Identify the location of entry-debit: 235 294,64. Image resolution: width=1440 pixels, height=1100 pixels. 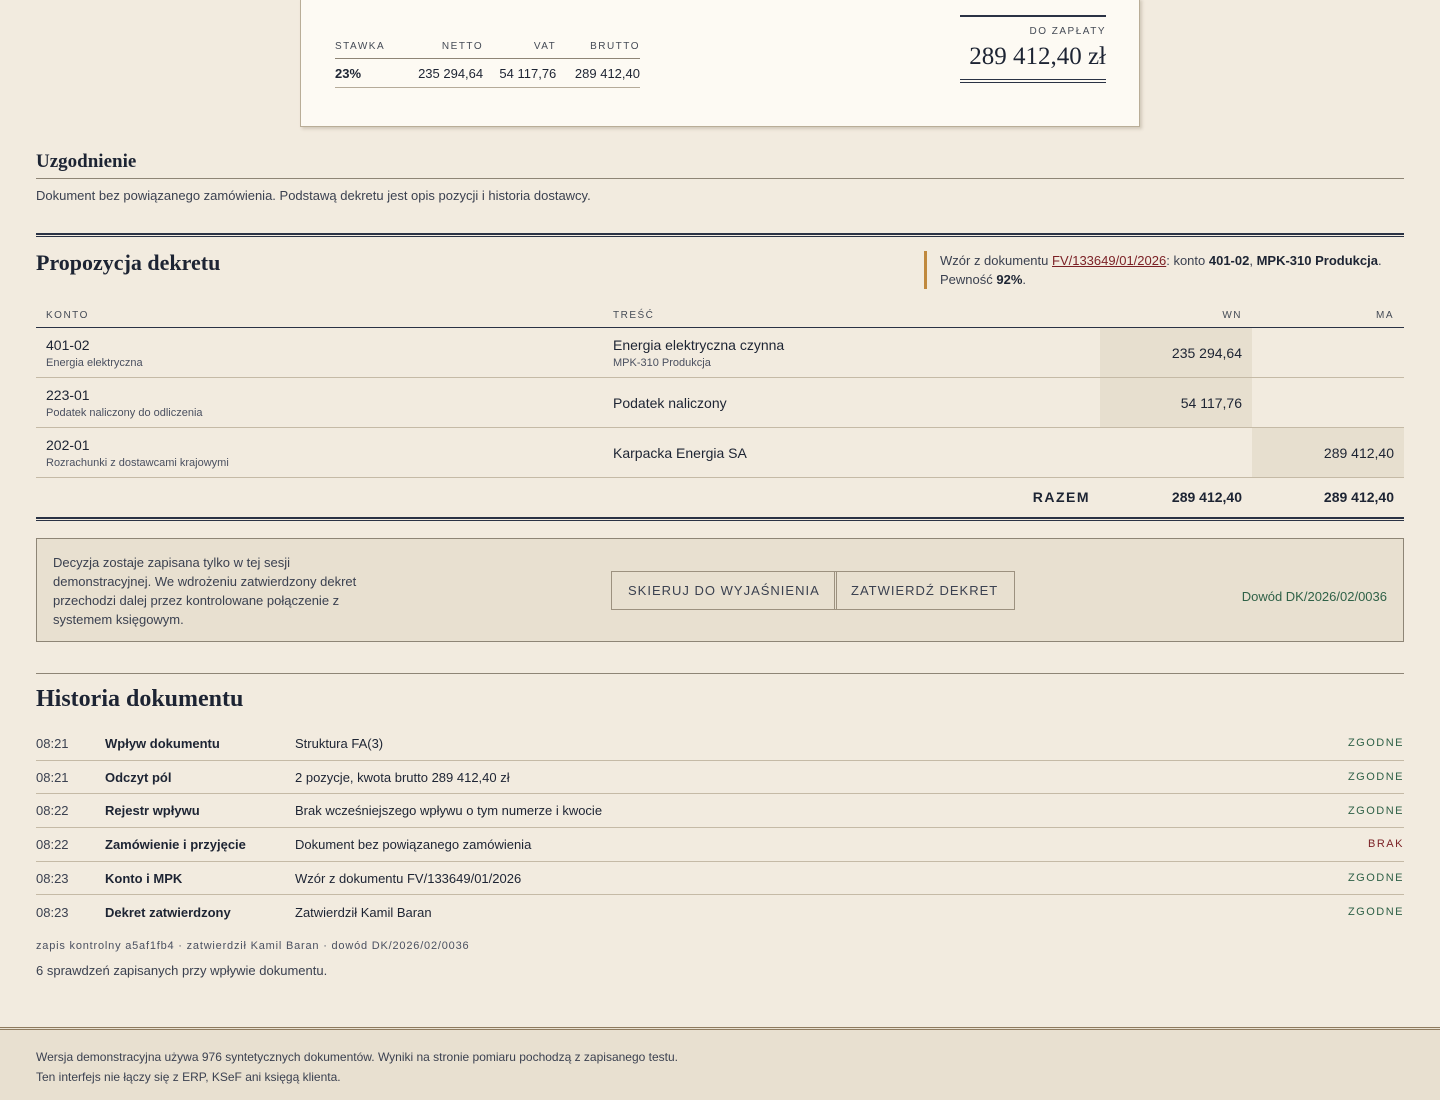
(1176, 352).